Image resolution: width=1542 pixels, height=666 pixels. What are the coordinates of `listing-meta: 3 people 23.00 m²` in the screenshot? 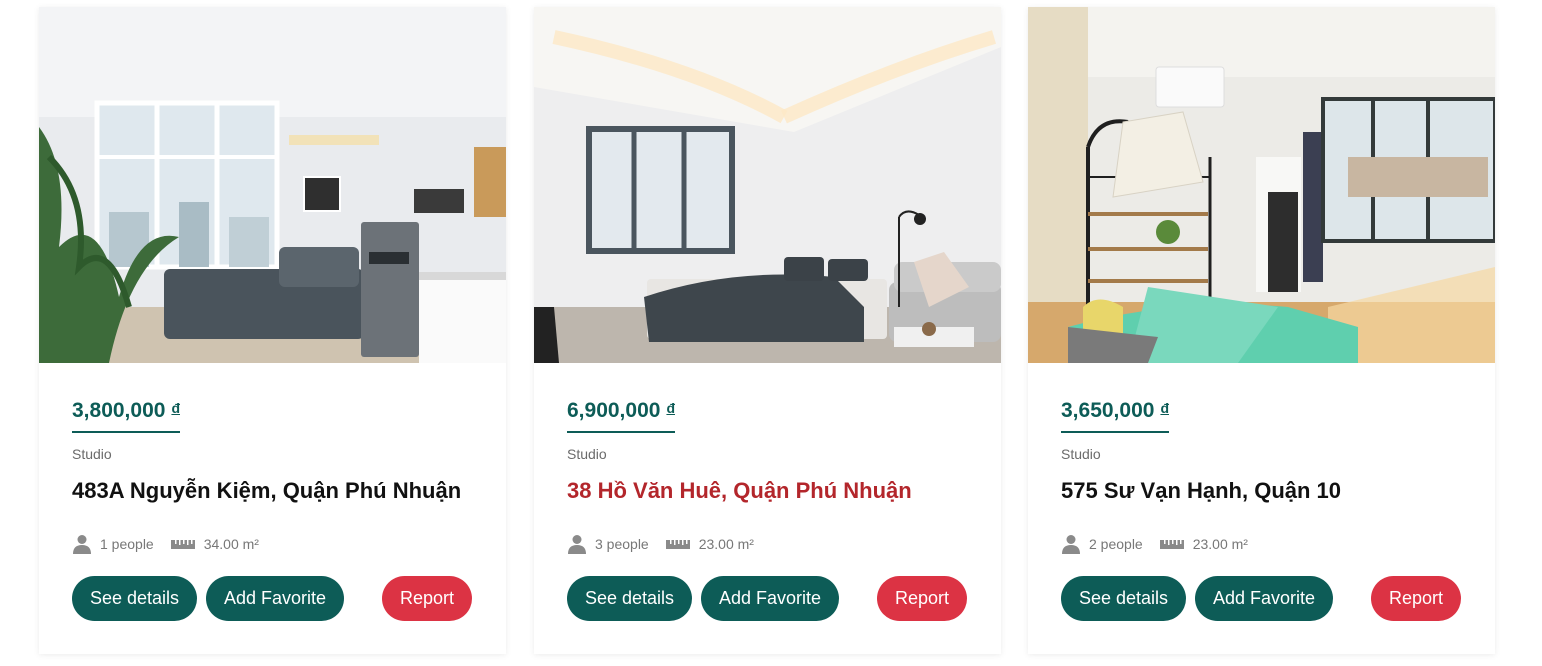 It's located at (668, 544).